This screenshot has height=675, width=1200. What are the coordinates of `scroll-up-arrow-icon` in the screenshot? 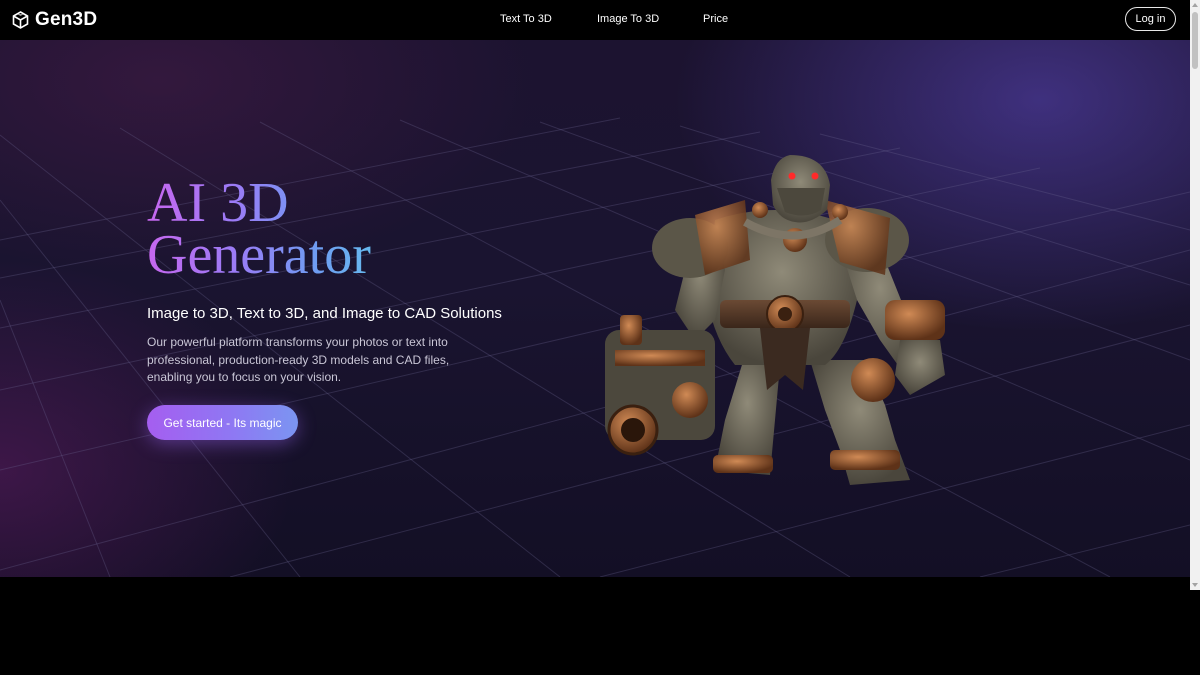 It's located at (1195, 5).